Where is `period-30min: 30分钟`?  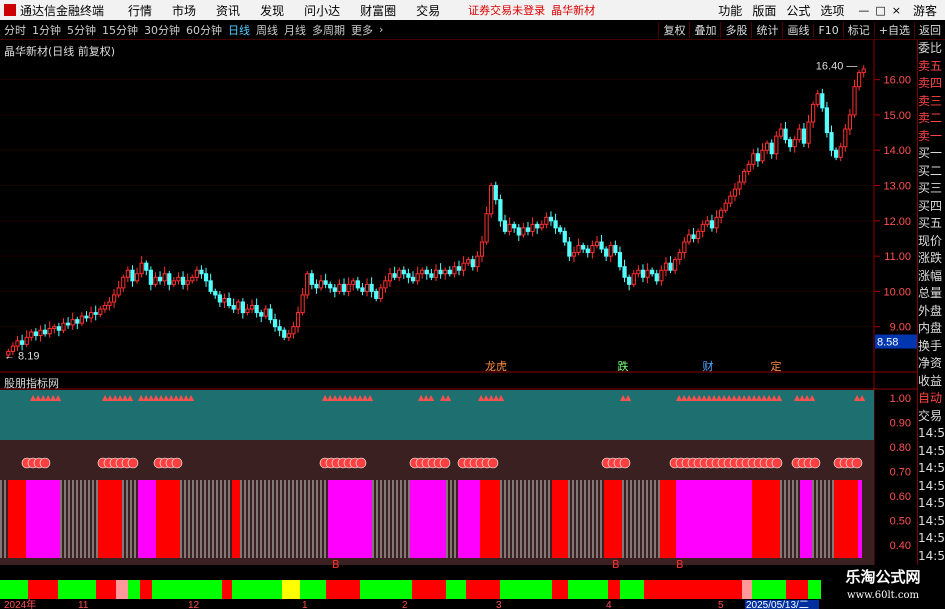 period-30min: 30分钟 is located at coordinates (162, 30).